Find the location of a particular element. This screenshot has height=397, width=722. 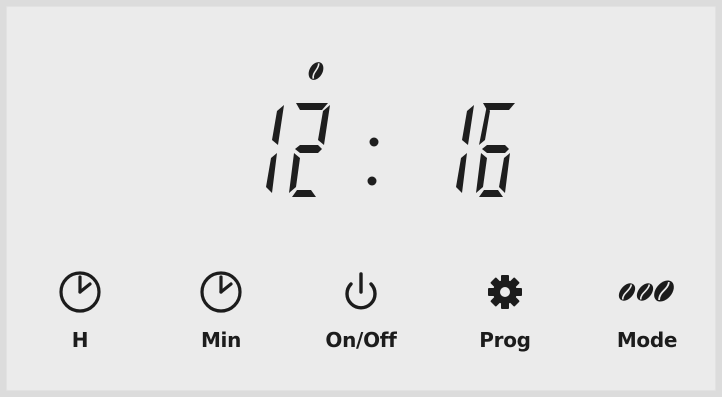

three-coffee-beans-icon is located at coordinates (646, 291).